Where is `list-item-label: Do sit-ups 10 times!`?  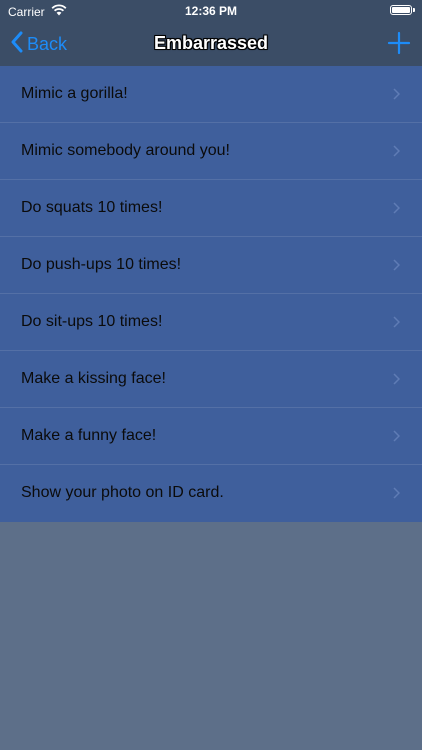 list-item-label: Do sit-ups 10 times! is located at coordinates (92, 321).